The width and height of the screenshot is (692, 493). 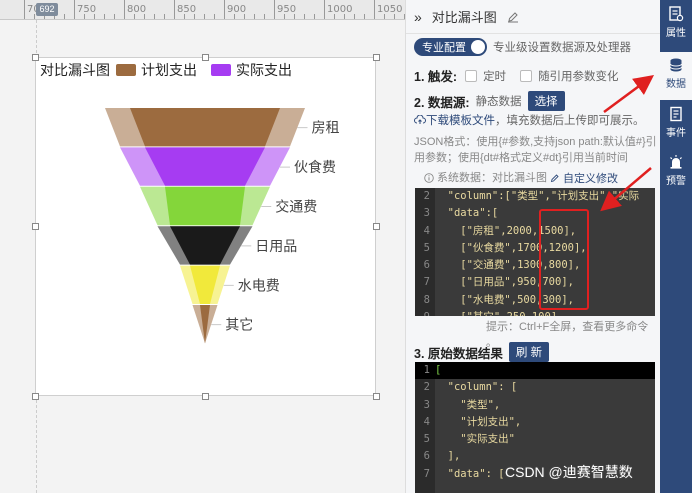 I want to click on download-template-link: 下载模板文件, so click(x=460, y=120).